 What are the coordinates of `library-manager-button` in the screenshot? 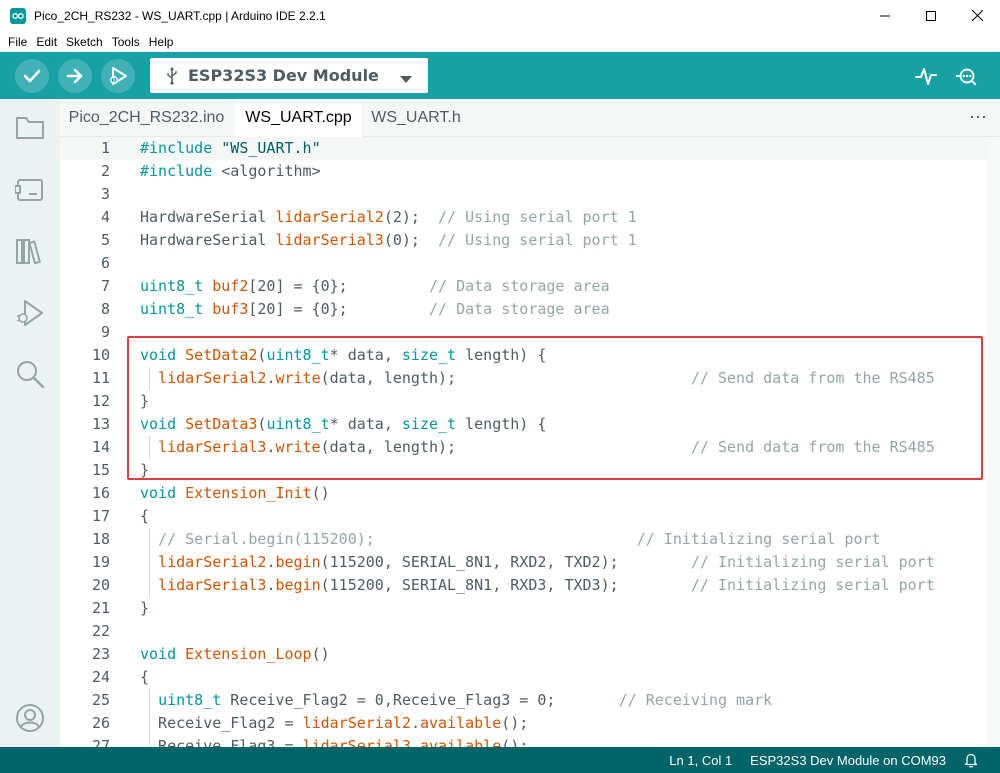 It's located at (30, 251).